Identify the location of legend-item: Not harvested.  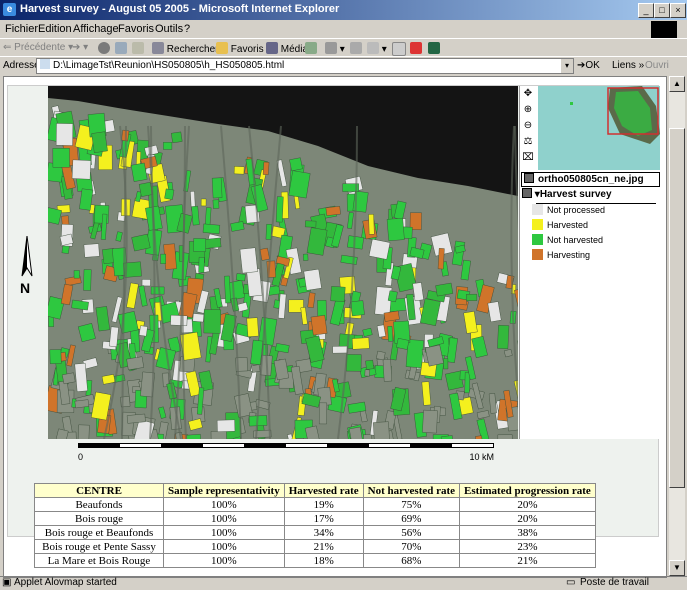
(567, 239).